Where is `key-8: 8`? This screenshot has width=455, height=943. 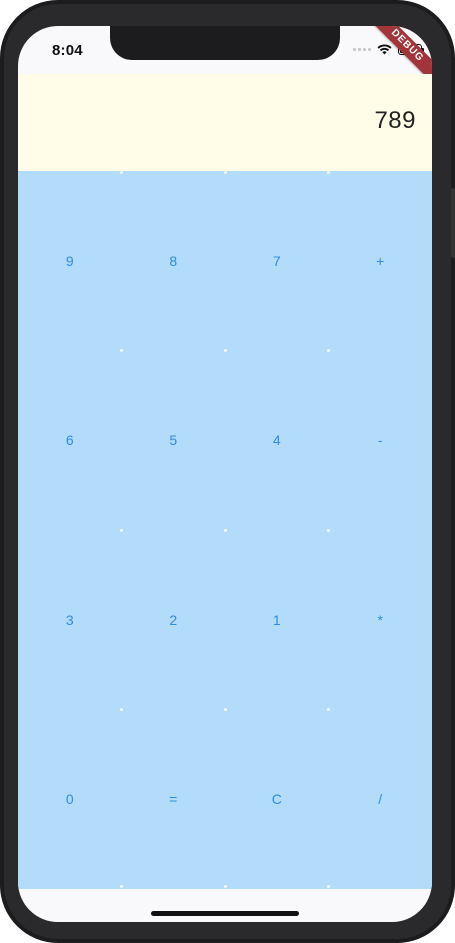 key-8: 8 is located at coordinates (174, 261).